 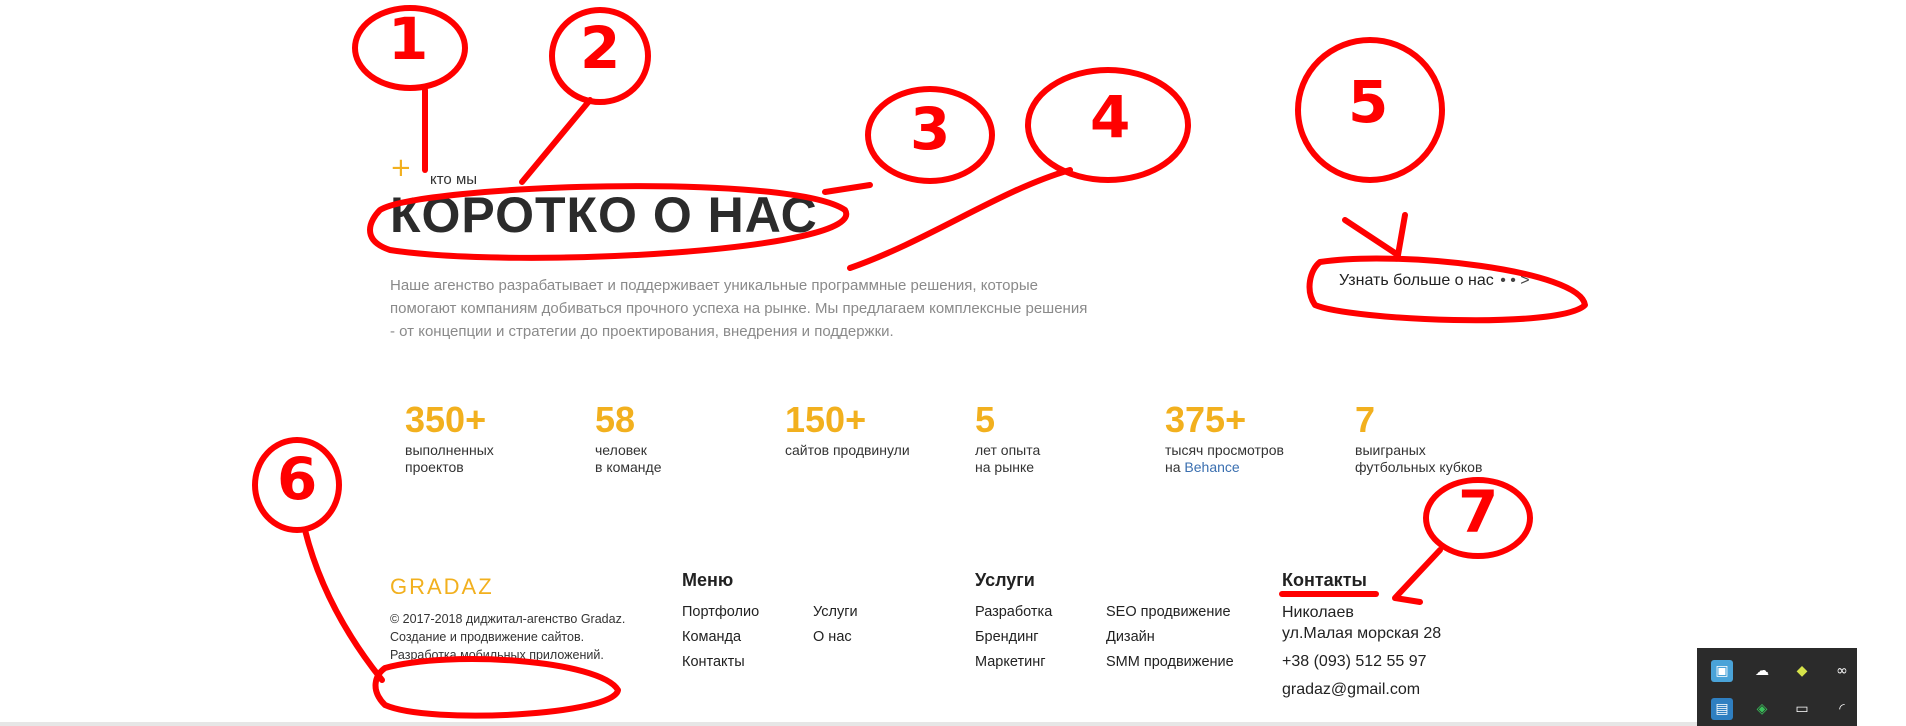 I want to click on footer-menu-col1: Портфолио Команда Контакты, so click(x=720, y=641).